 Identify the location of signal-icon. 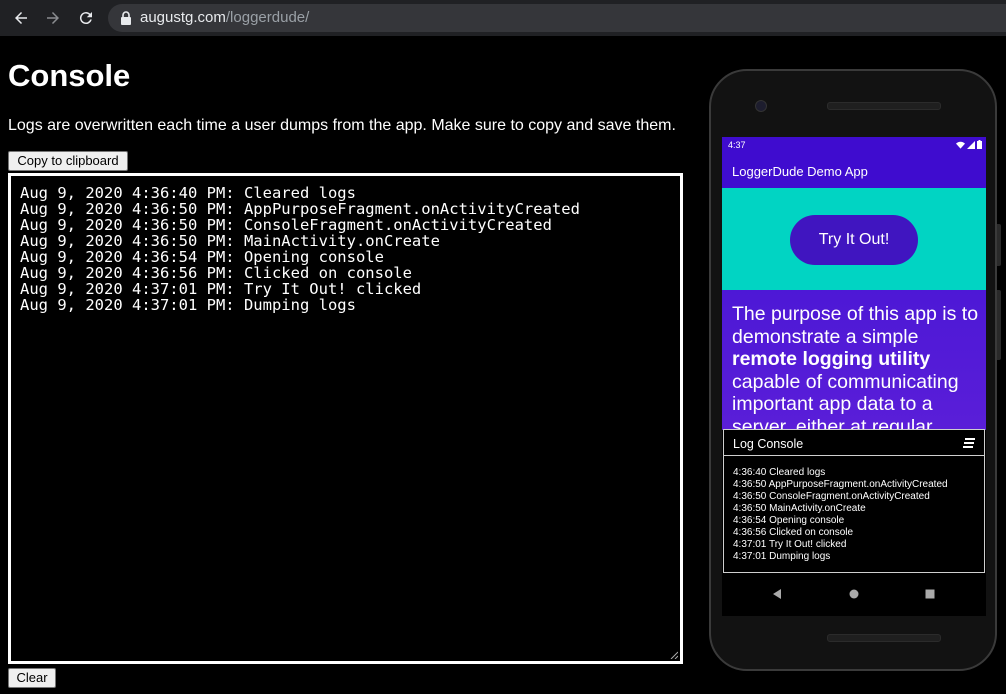
(971, 144).